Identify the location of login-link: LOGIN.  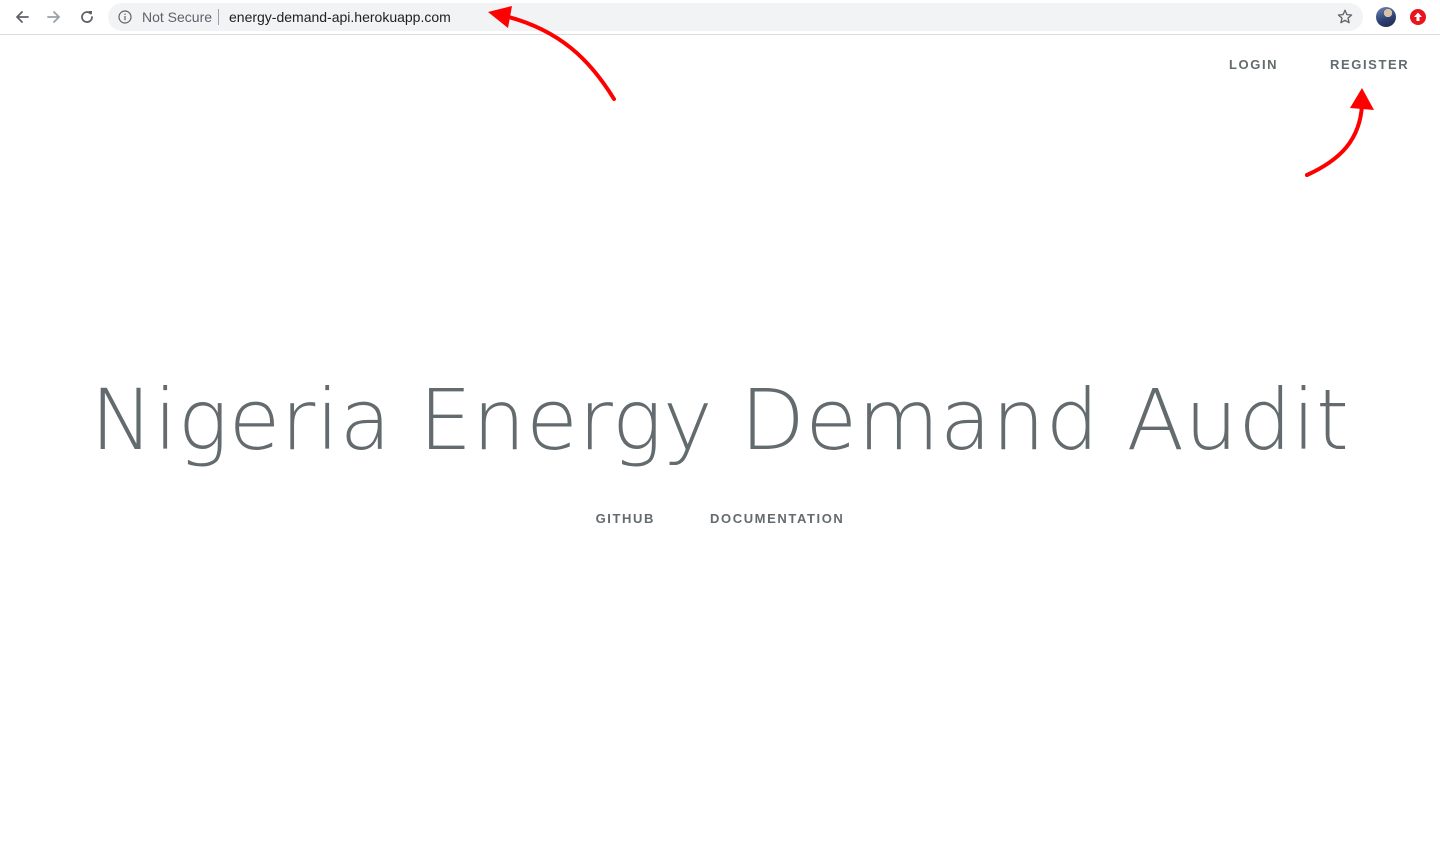
(1253, 65).